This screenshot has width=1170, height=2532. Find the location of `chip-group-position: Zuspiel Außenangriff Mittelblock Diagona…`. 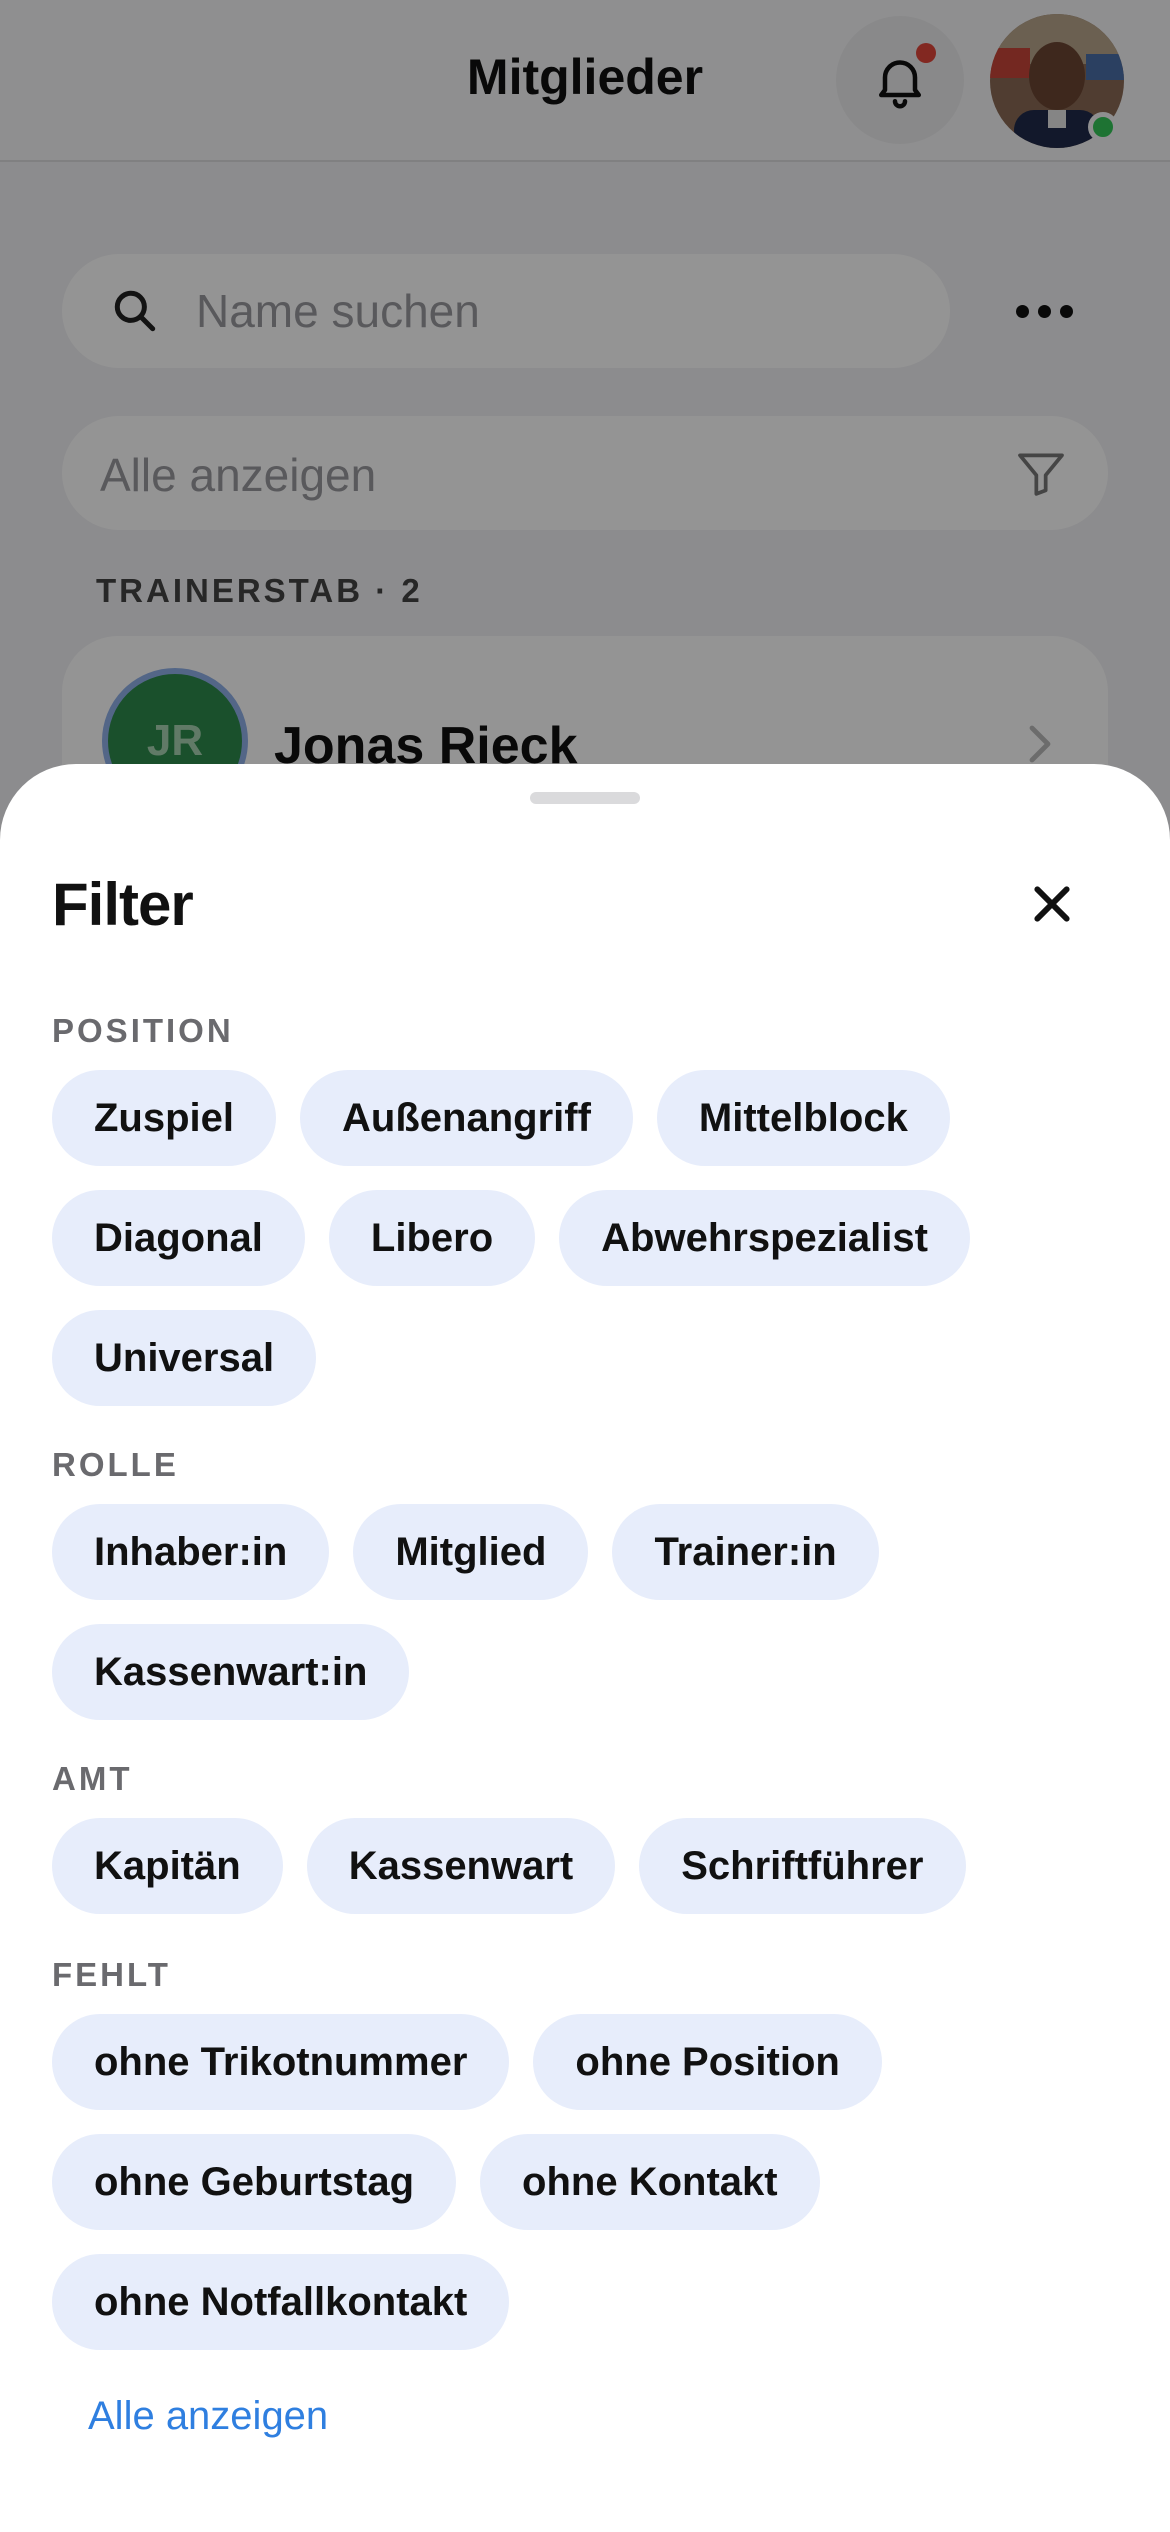

chip-group-position: Zuspiel Außenangriff Mittelblock Diagona… is located at coordinates (592, 1238).